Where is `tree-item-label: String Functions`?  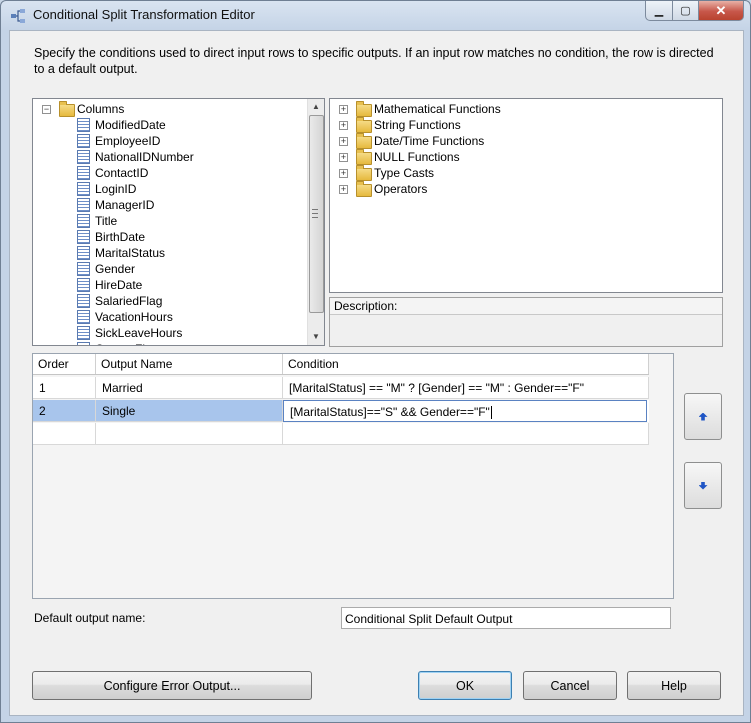
tree-item-label: String Functions is located at coordinates (417, 125).